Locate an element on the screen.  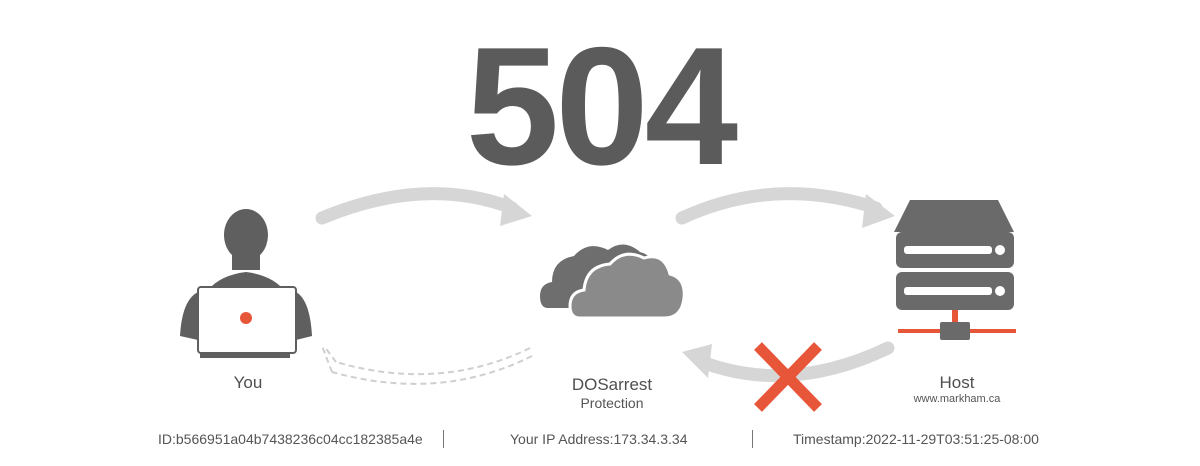
user-laptop-icon is located at coordinates (246, 283).